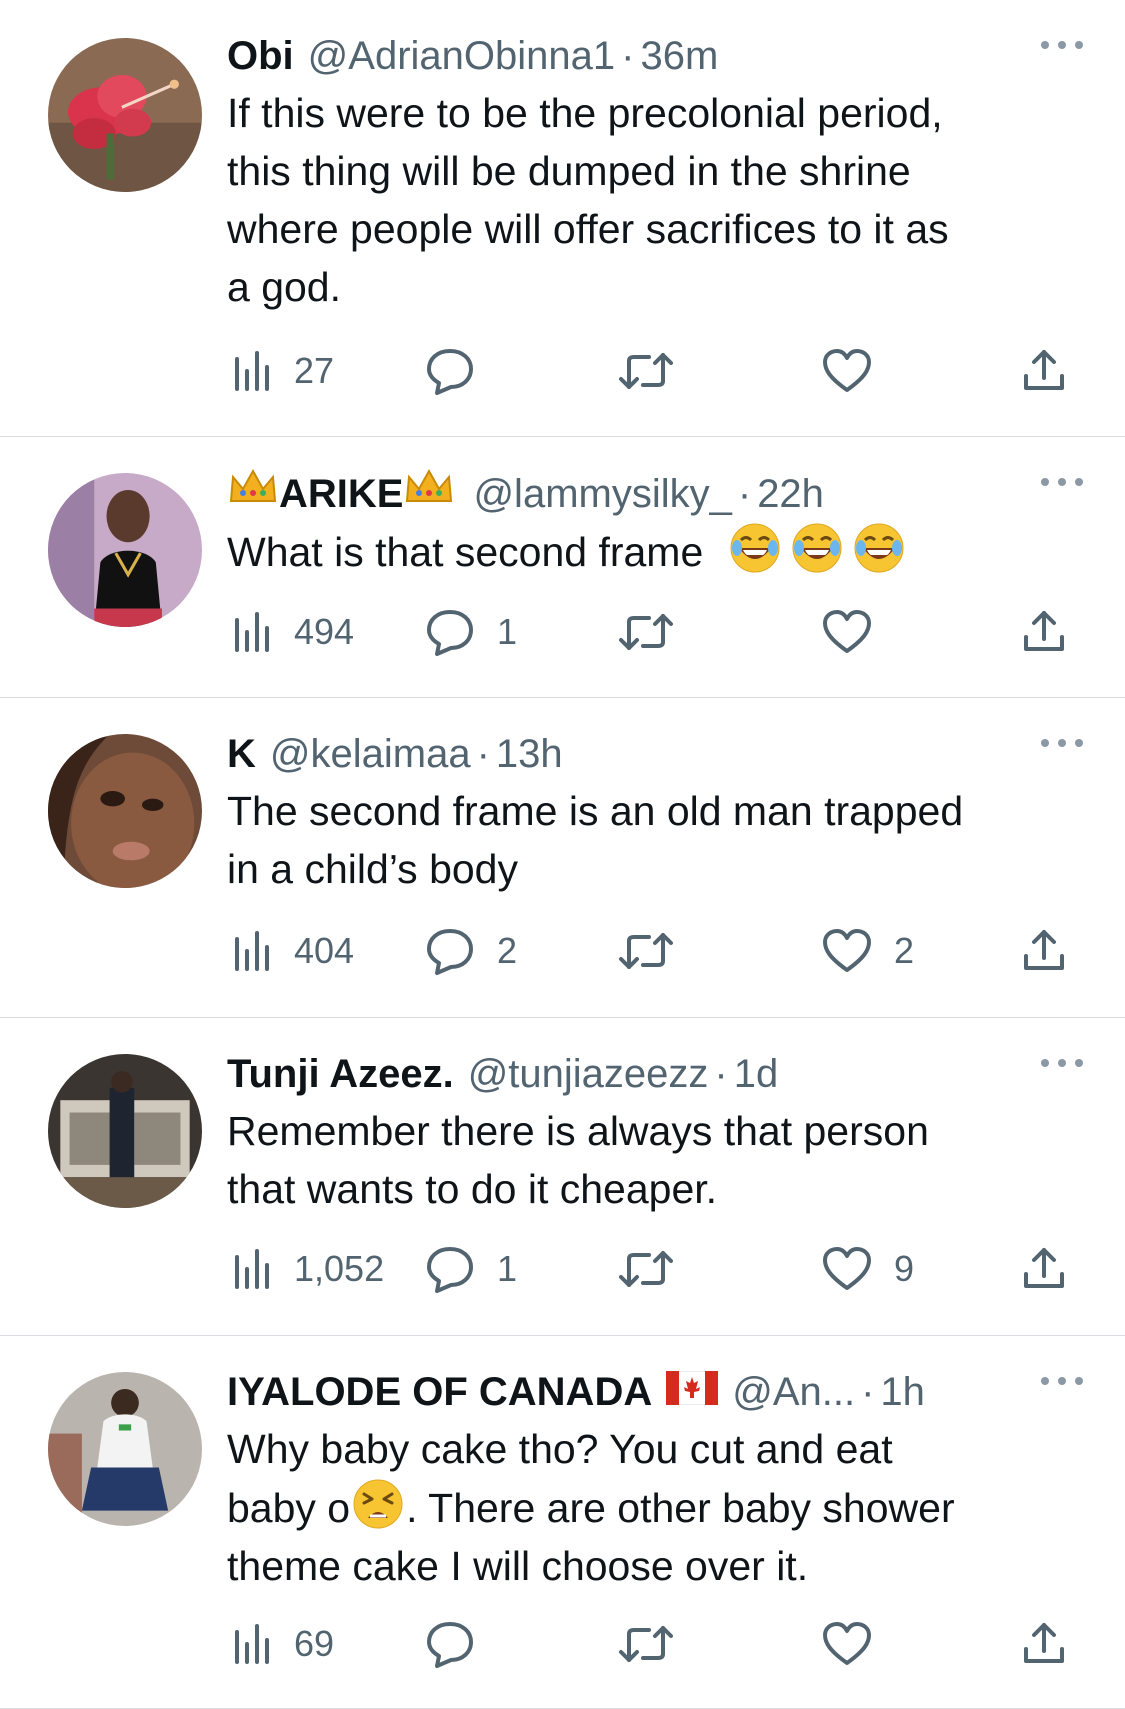 This screenshot has width=1125, height=1709. I want to click on timestamp: 13h, so click(529, 754).